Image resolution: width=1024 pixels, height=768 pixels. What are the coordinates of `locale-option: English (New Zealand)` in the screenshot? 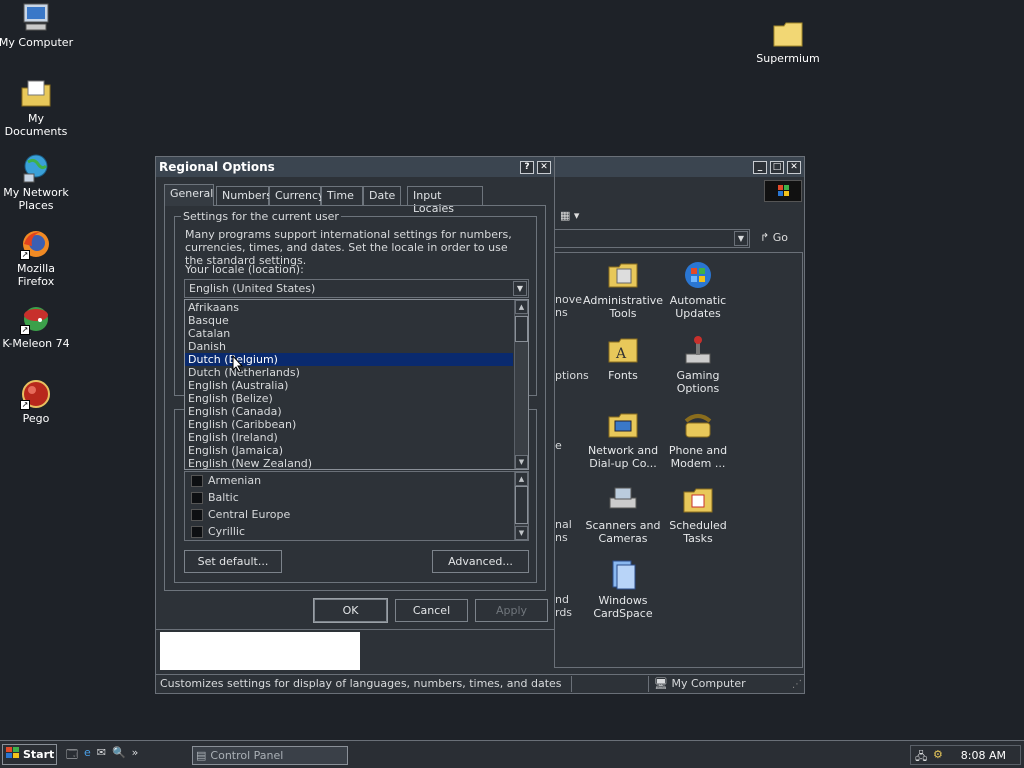 It's located at (349, 463).